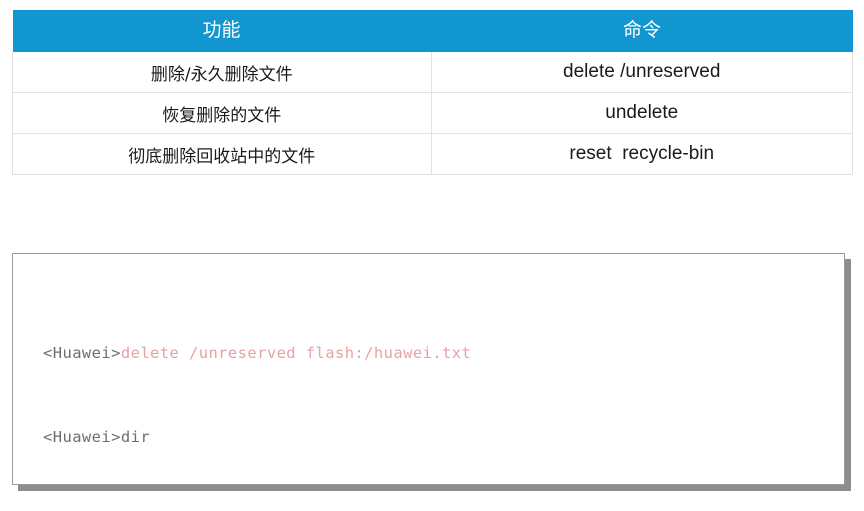  Describe the element at coordinates (296, 353) in the screenshot. I see `cli-command-highlight: delete /unreserved flash:/huawei.txt` at that location.